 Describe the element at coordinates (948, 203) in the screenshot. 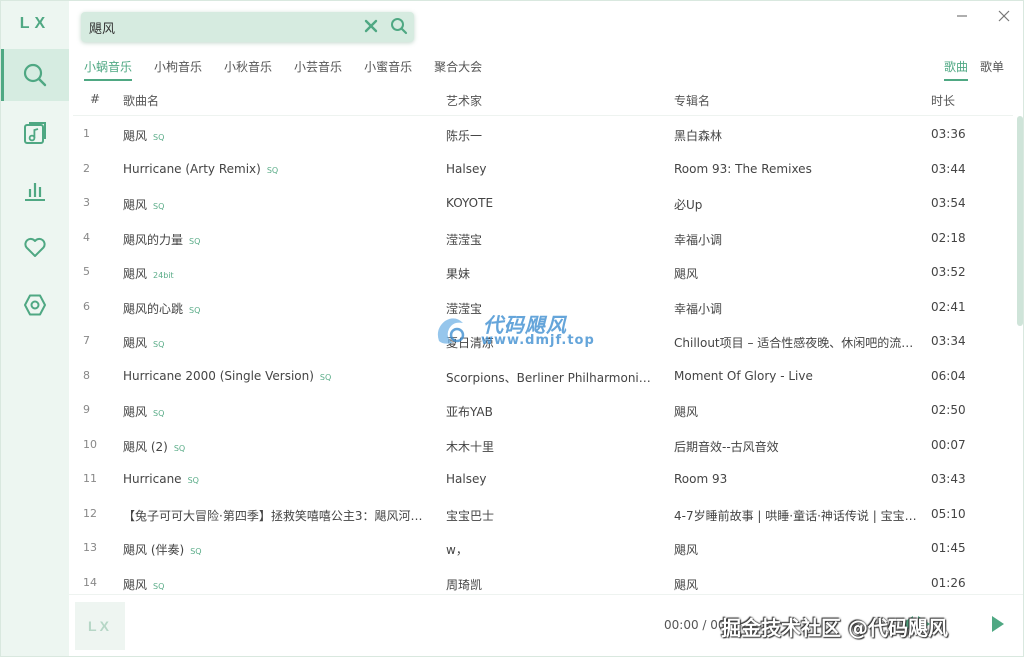

I see `duration: 03:54` at that location.